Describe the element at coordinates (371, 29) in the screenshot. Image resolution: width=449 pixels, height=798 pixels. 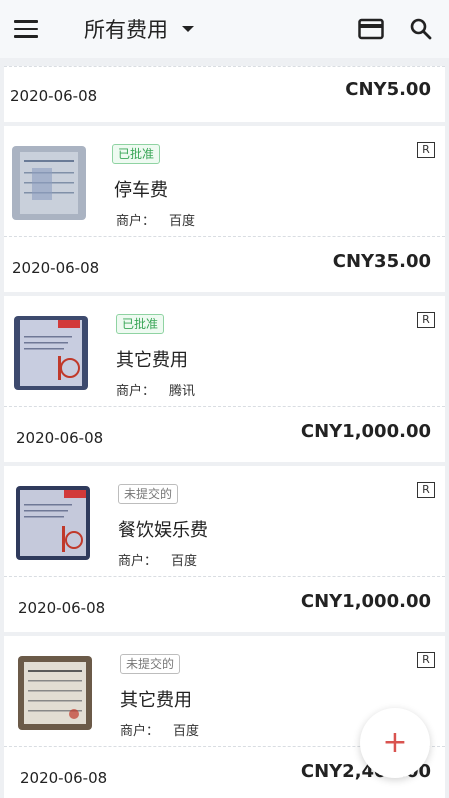
I see `credit-card-icon` at that location.